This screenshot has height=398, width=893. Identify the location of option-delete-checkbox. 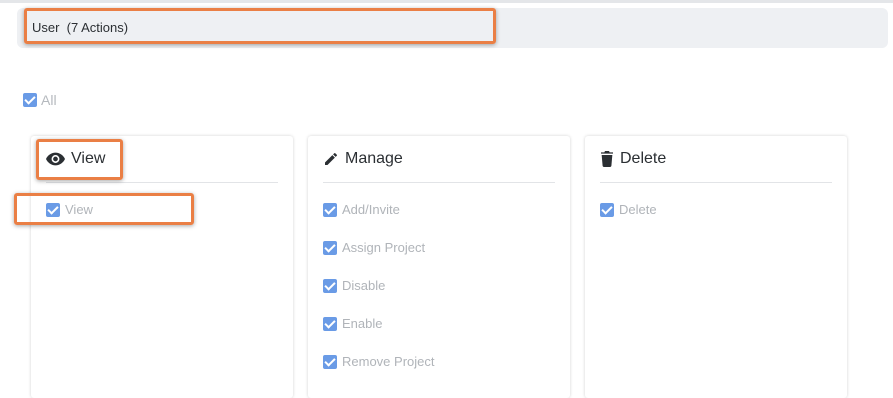
(607, 210).